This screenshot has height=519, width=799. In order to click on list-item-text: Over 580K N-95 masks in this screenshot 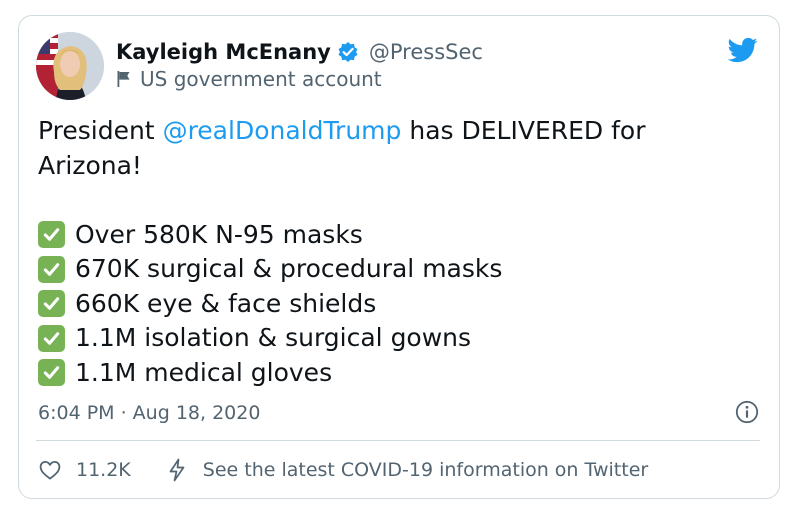, I will do `click(219, 234)`.